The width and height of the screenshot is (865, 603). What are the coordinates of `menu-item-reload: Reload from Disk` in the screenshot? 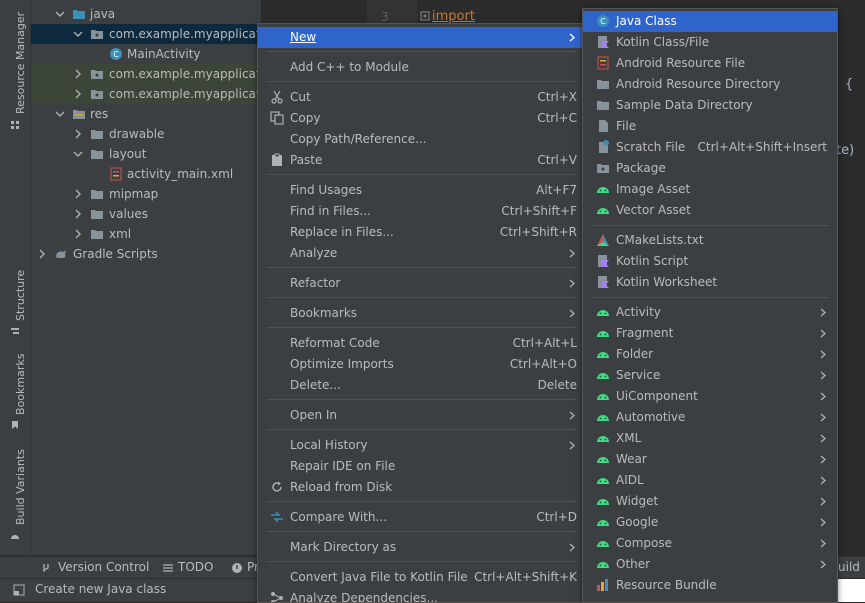 It's located at (420, 487).